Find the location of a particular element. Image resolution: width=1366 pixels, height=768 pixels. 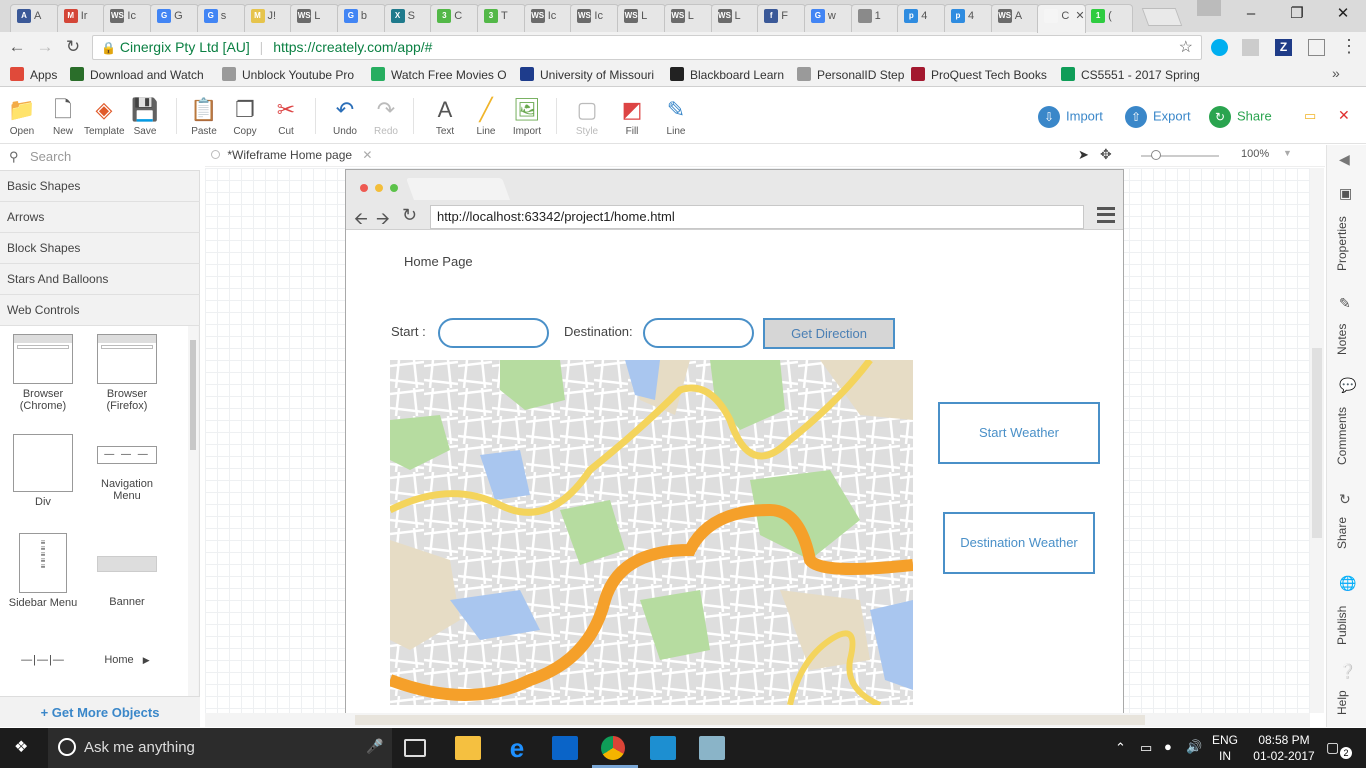

share-button: ↻ Share is located at coordinates (1240, 117).